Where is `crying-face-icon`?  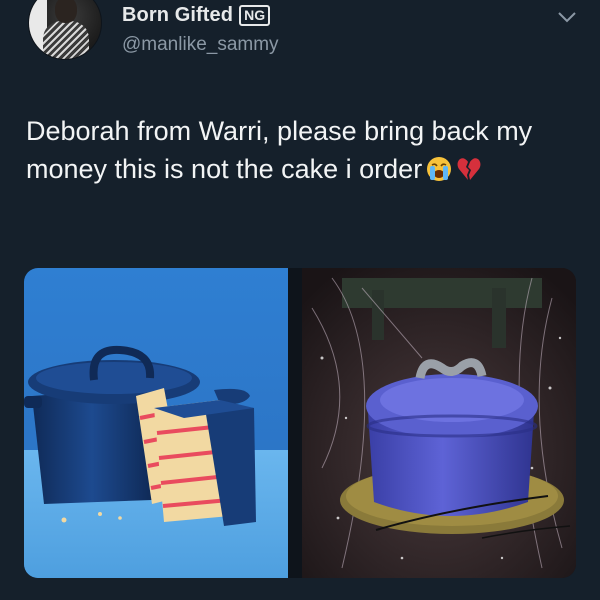 crying-face-icon is located at coordinates (439, 173).